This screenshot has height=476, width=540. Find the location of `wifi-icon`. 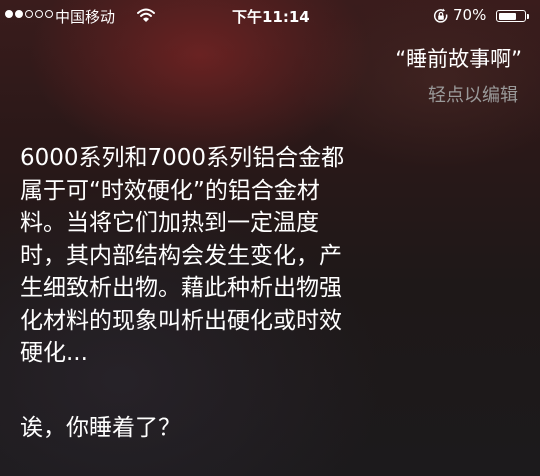

wifi-icon is located at coordinates (146, 17).